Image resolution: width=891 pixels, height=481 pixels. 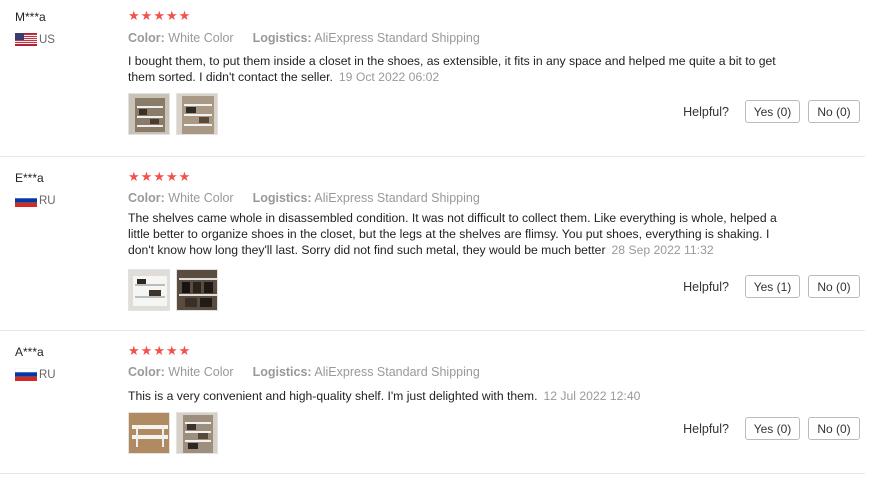 I want to click on review-date: 28 Sep 2022 11:32, so click(x=662, y=250).